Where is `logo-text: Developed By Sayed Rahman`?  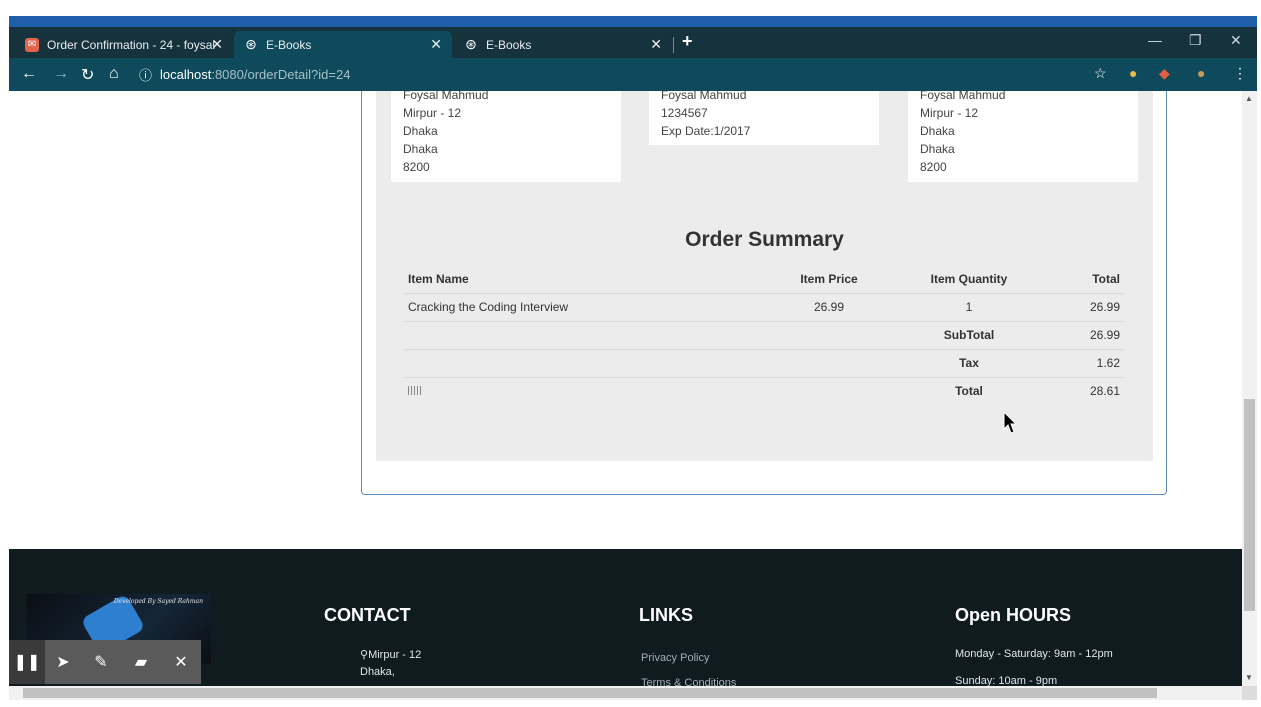
logo-text: Developed By Sayed Rahman is located at coordinates (158, 601).